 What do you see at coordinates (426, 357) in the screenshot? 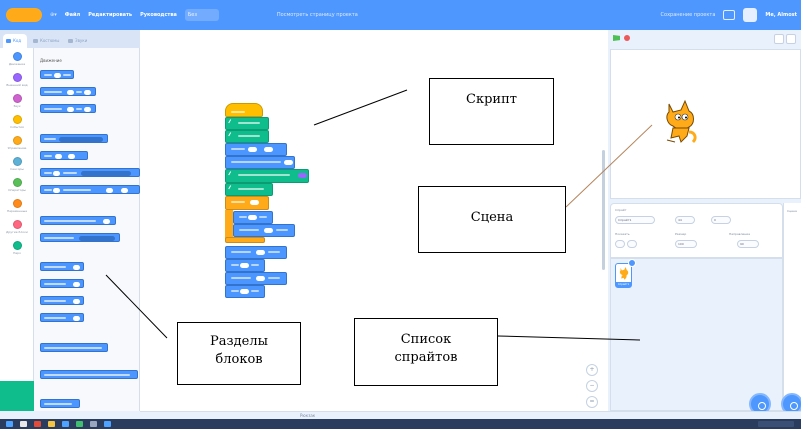
I see `annotation-sprite-list-line2: спрайтов` at bounding box center [426, 357].